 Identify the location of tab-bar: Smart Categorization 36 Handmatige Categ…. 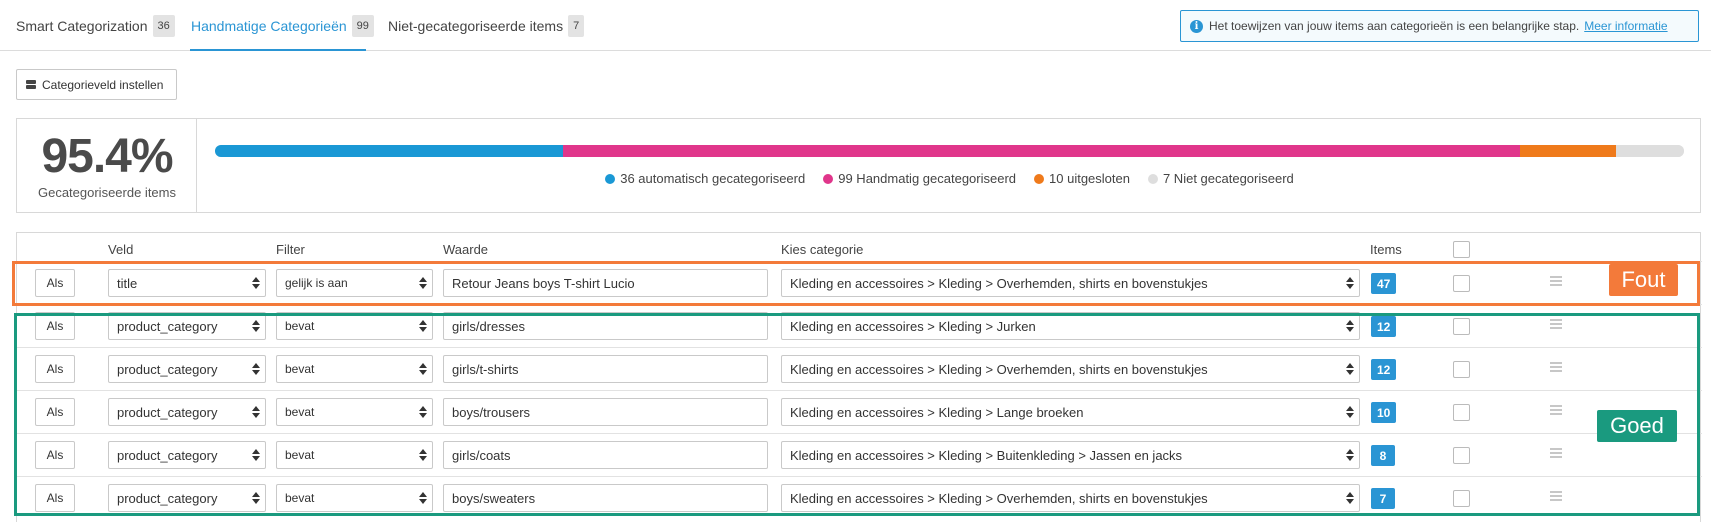
(855, 25).